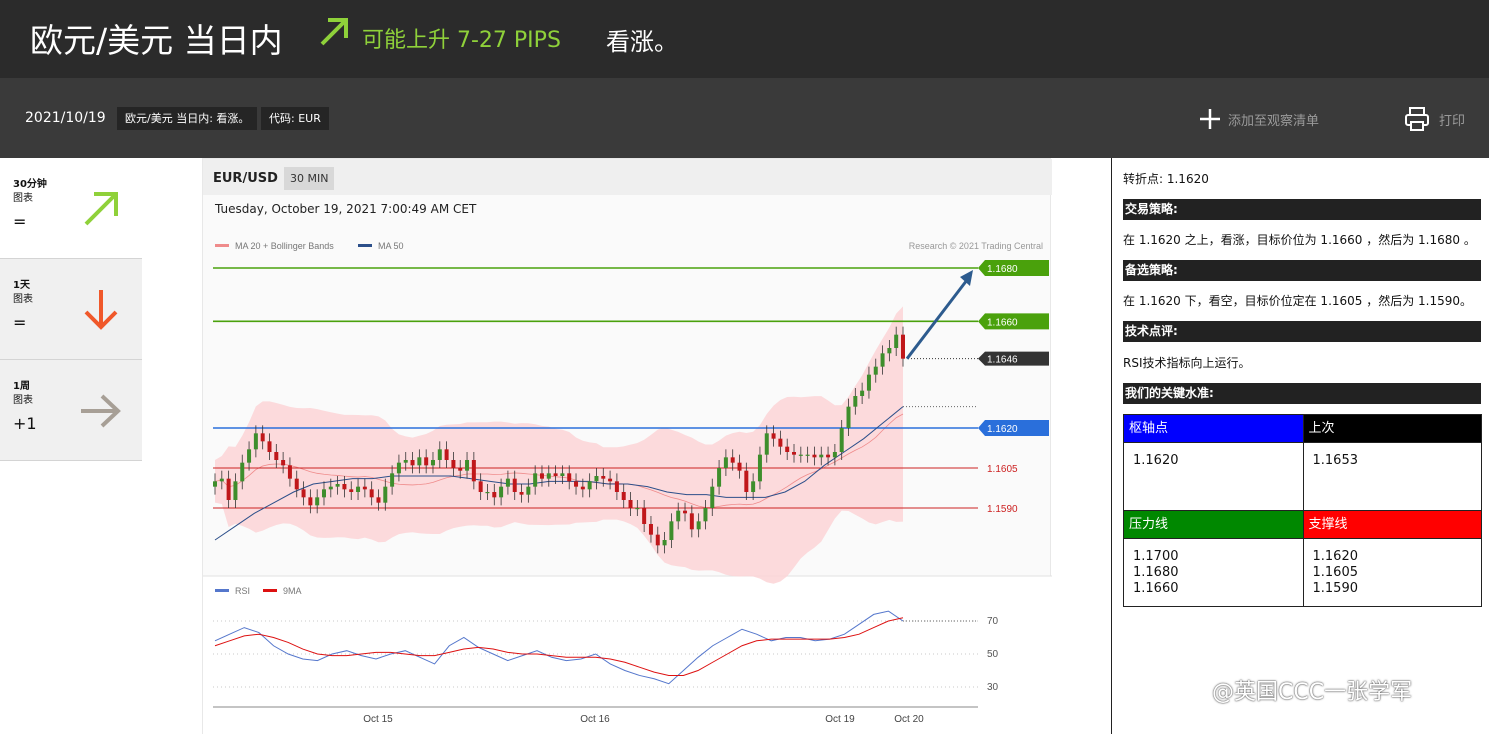  What do you see at coordinates (378, 719) in the screenshot?
I see `date-label: Oct 15` at bounding box center [378, 719].